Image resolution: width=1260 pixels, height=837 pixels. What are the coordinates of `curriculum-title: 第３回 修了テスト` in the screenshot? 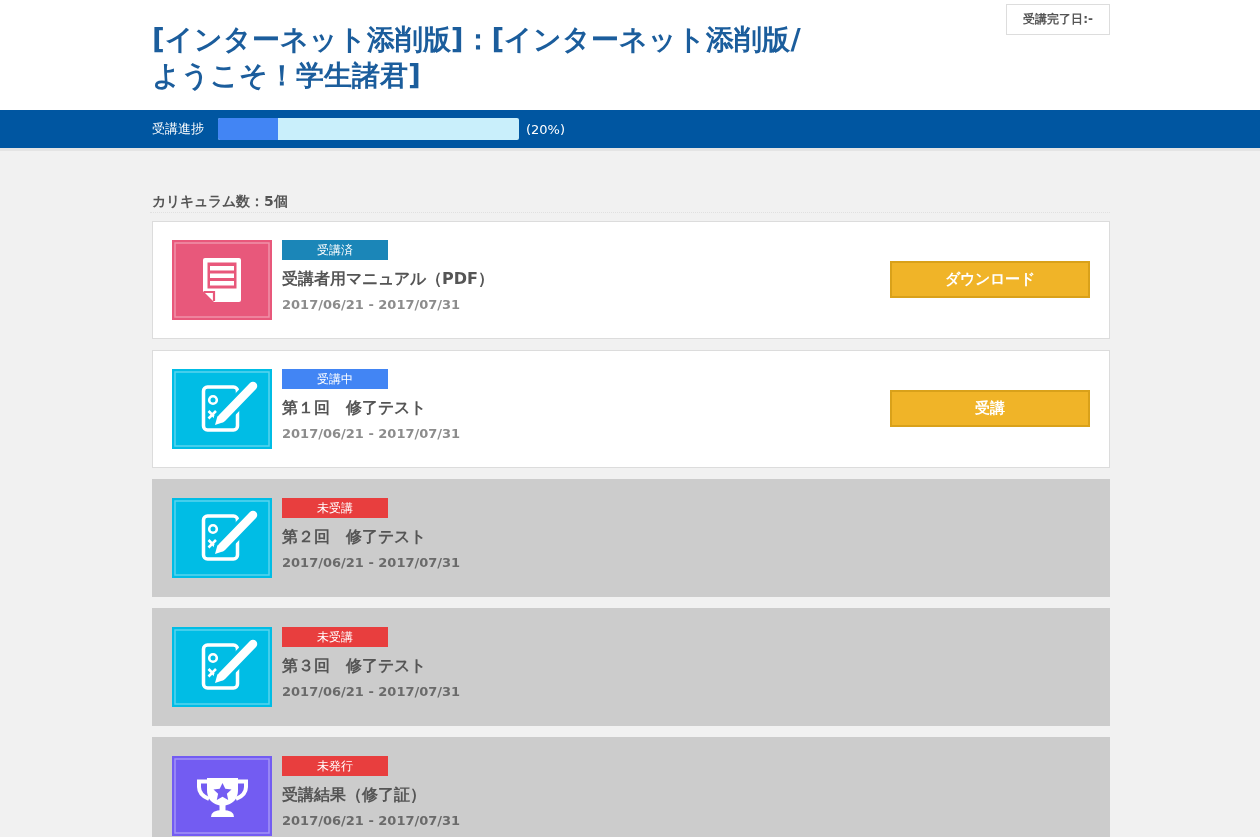 It's located at (354, 666).